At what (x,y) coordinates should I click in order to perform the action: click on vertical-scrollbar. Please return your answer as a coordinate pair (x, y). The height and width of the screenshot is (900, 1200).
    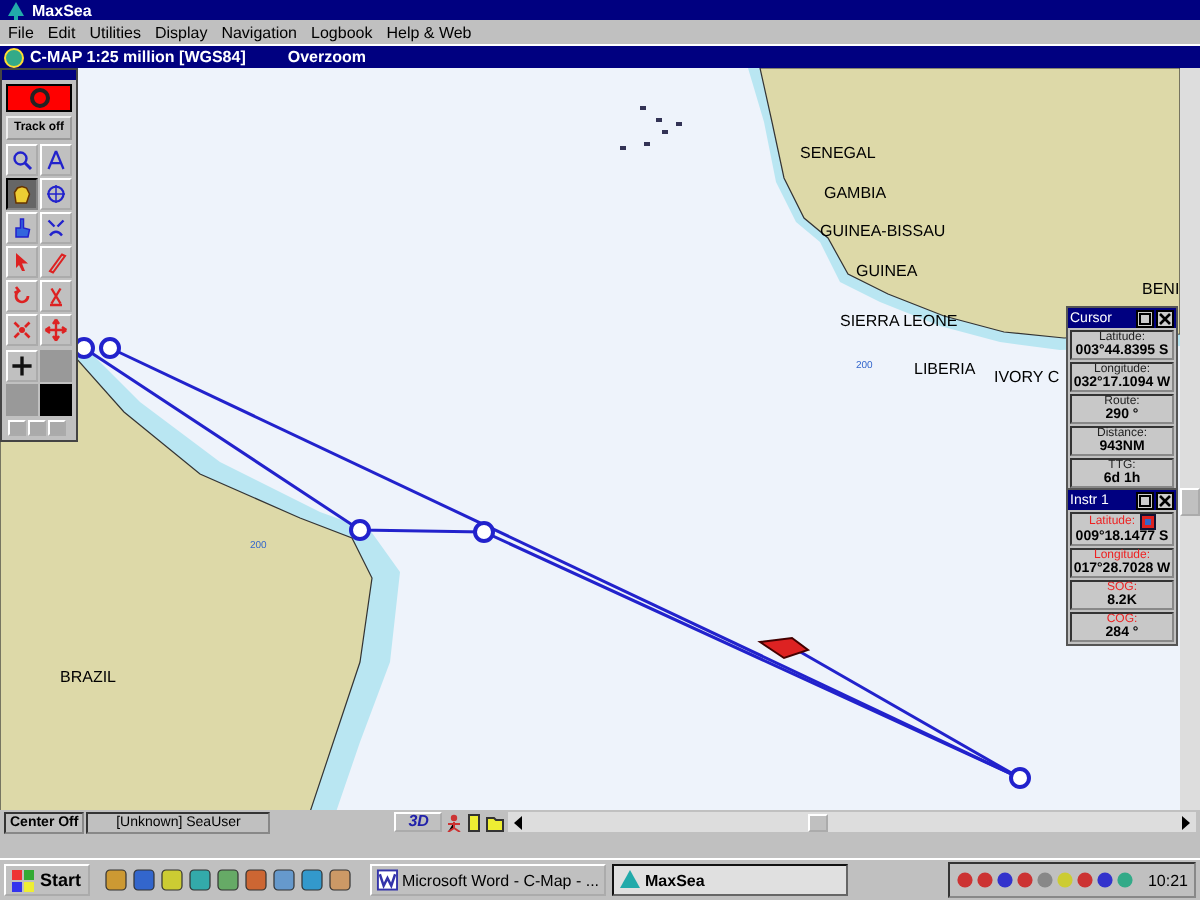
    Looking at the image, I should click on (1190, 439).